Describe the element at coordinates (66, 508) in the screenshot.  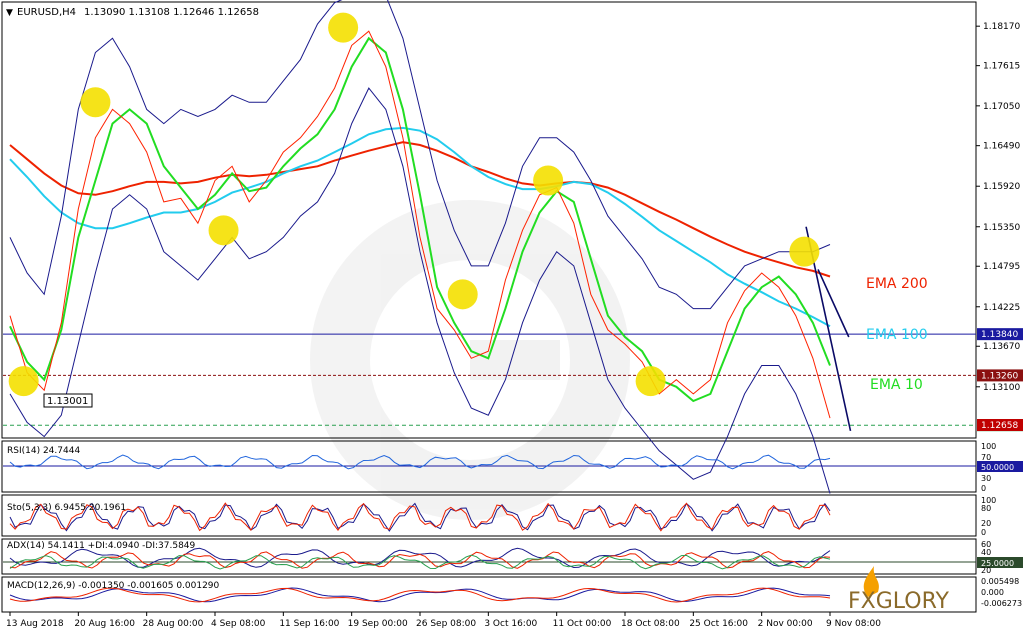
I see `sto-label: Sto(5,3,3) 6.9455 20.1961` at that location.